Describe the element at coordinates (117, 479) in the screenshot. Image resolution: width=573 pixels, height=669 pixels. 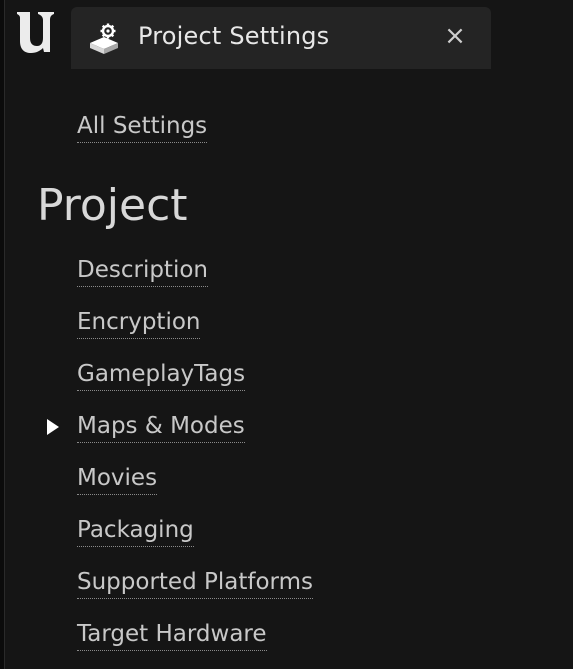
I see `nav-item-movies: Movies` at that location.